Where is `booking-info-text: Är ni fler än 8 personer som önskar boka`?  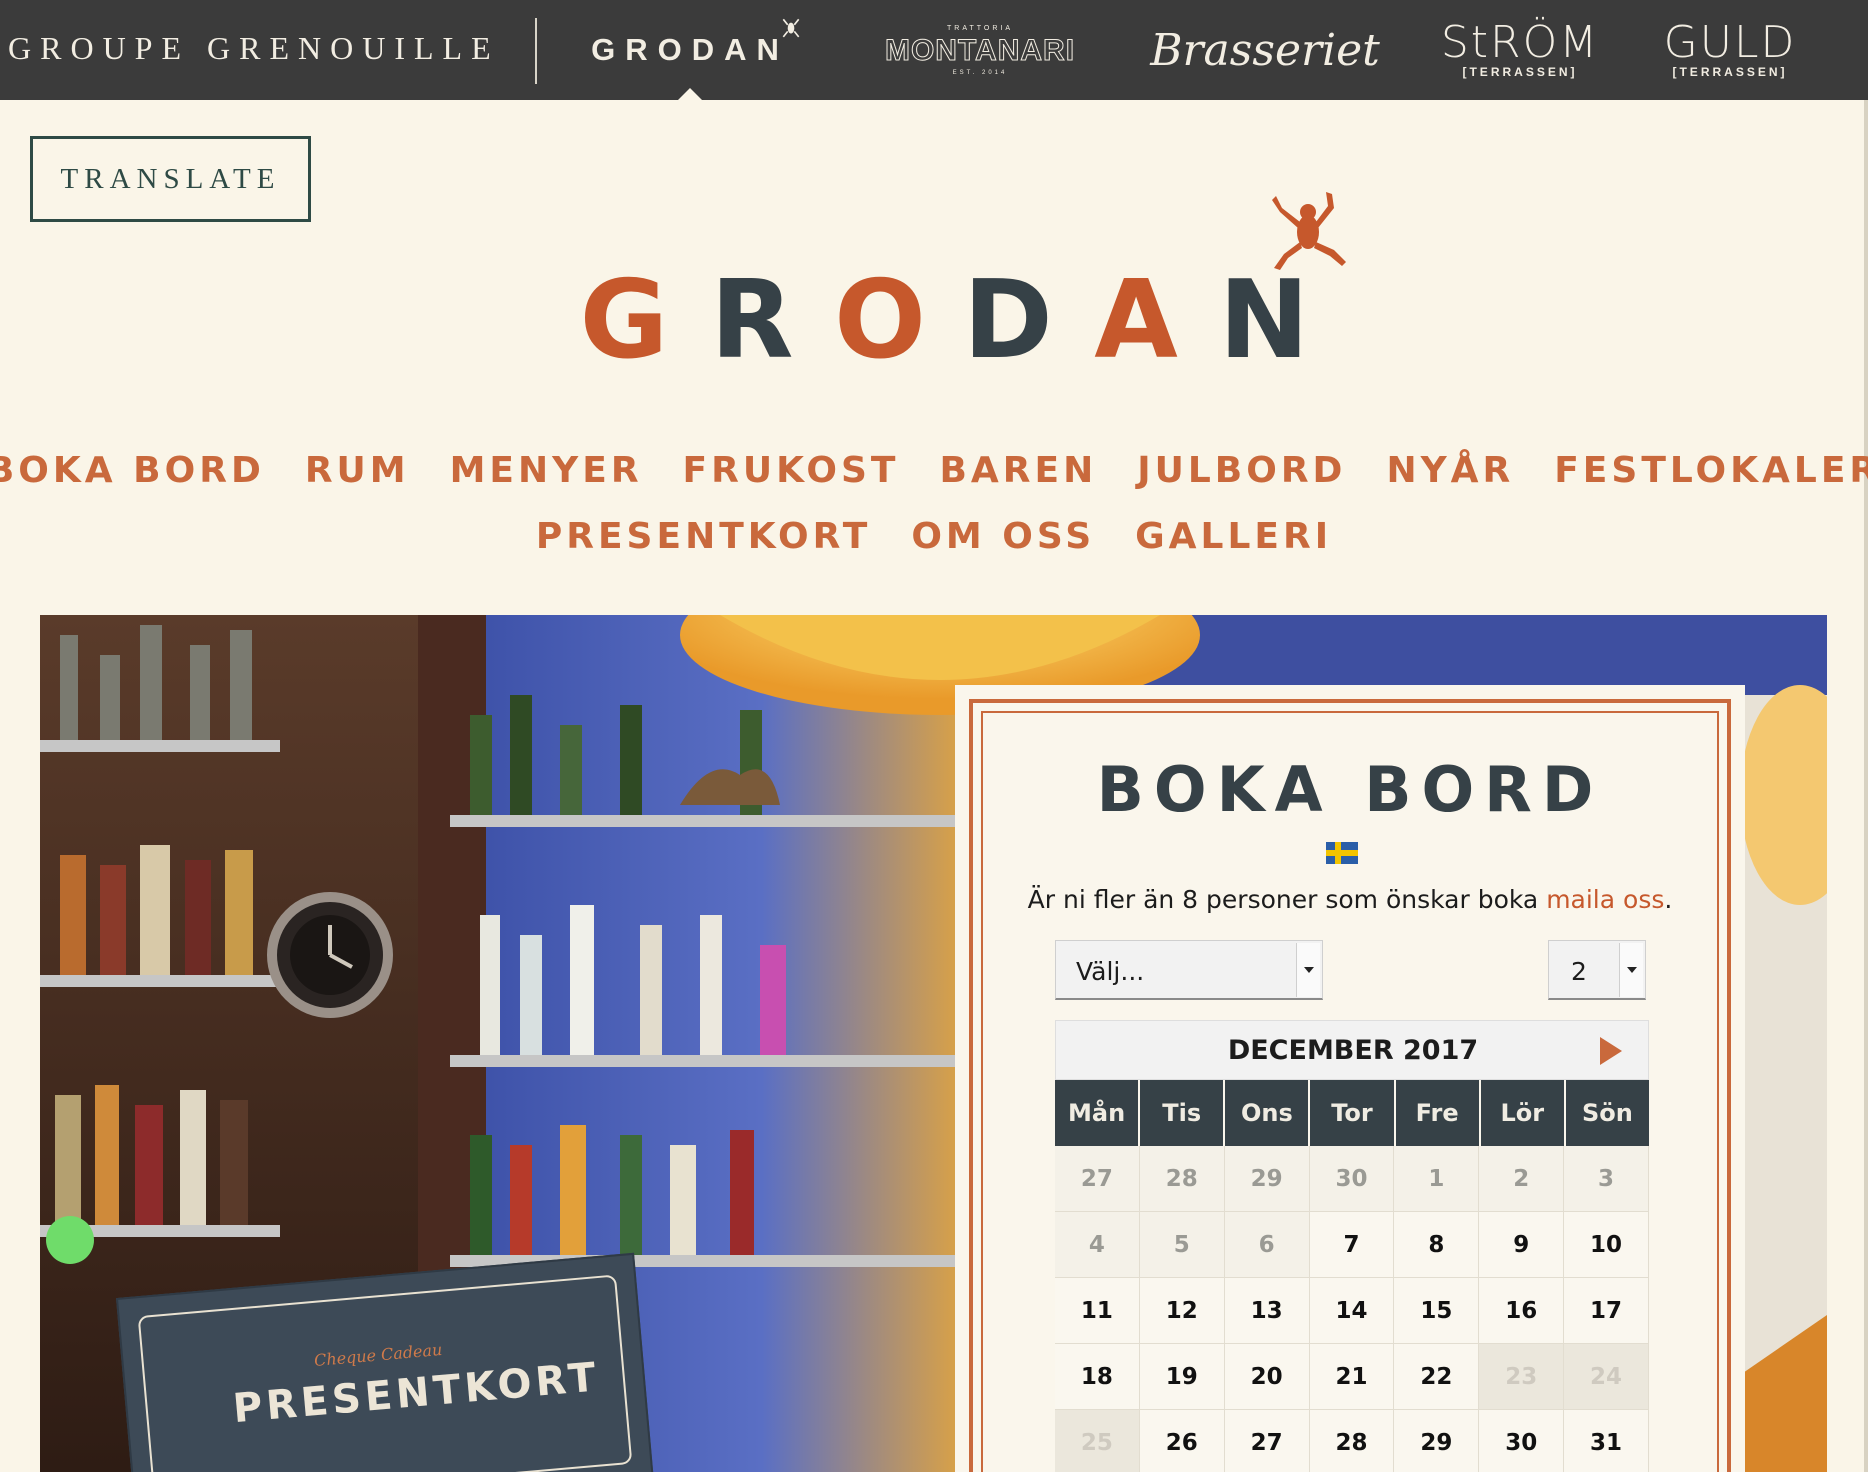 booking-info-text: Är ni fler än 8 personer som önskar boka is located at coordinates (1287, 899).